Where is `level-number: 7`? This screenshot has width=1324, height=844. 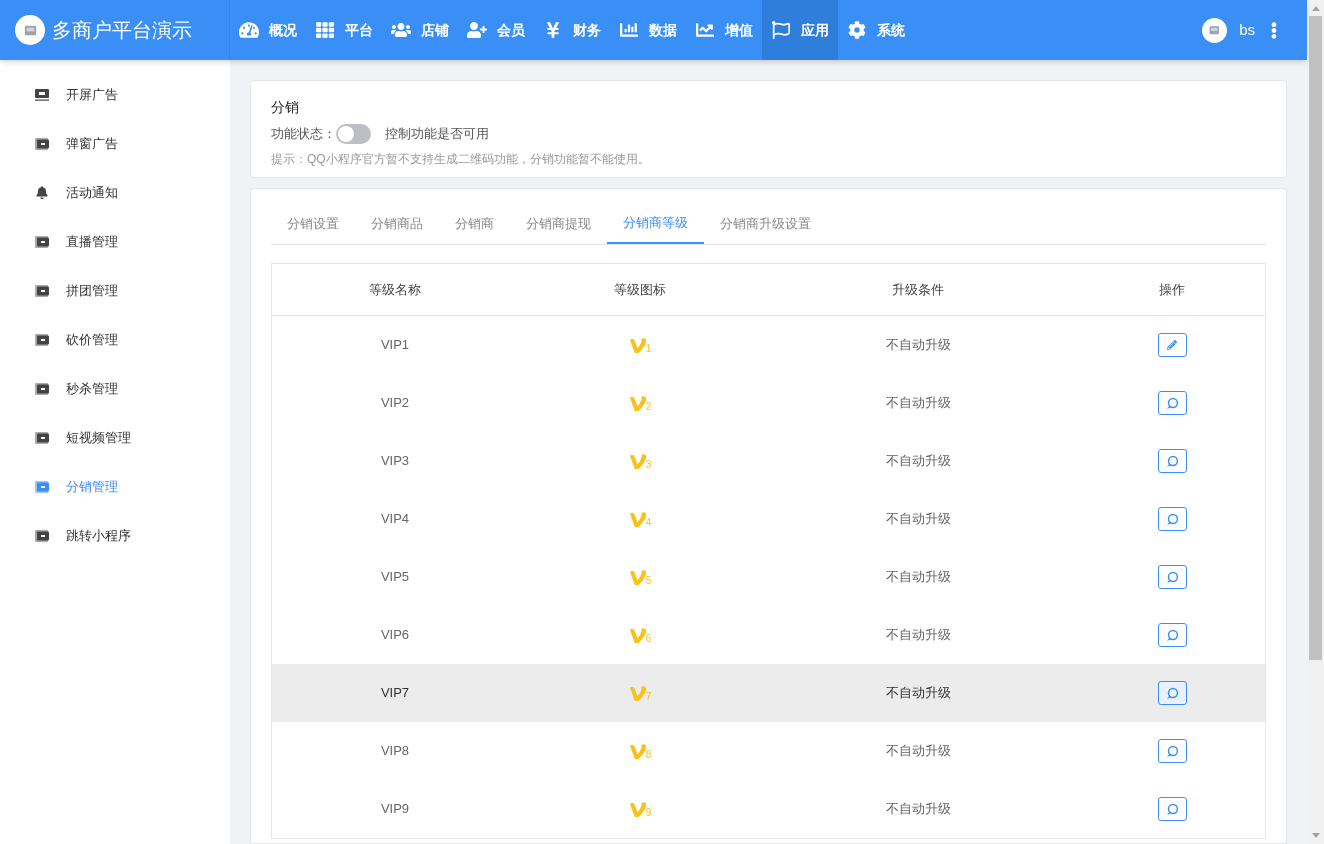
level-number: 7 is located at coordinates (648, 696).